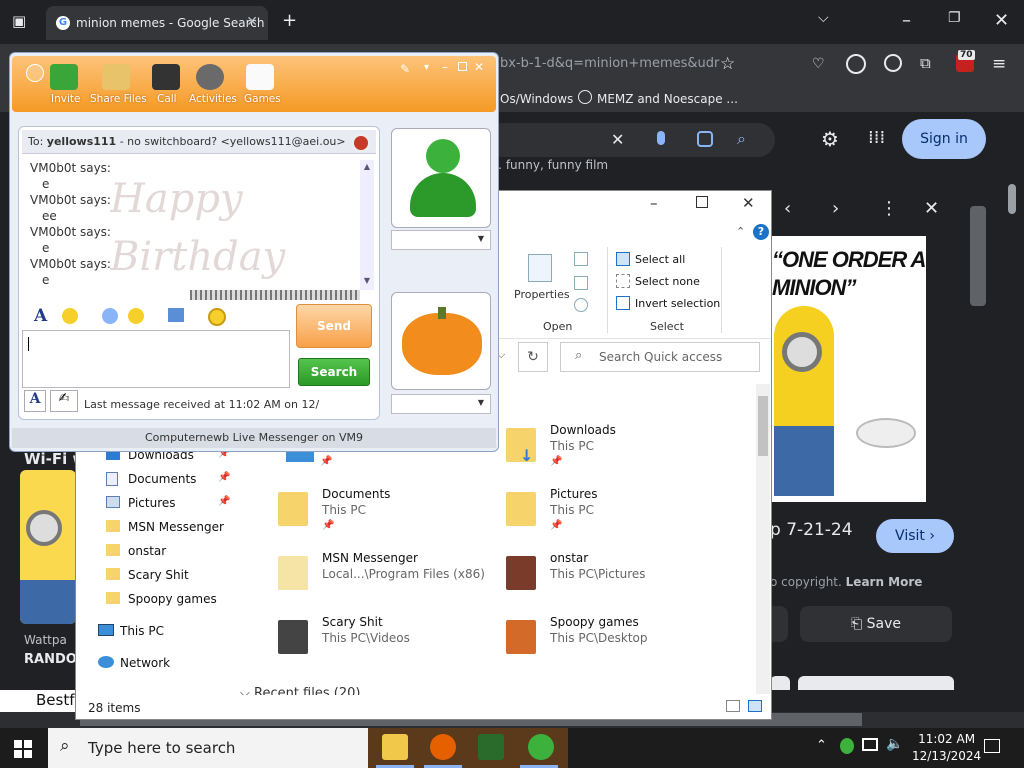 The width and height of the screenshot is (1024, 768). What do you see at coordinates (208, 748) in the screenshot?
I see `taskbar-search-box: ⌕ Type here to search` at bounding box center [208, 748].